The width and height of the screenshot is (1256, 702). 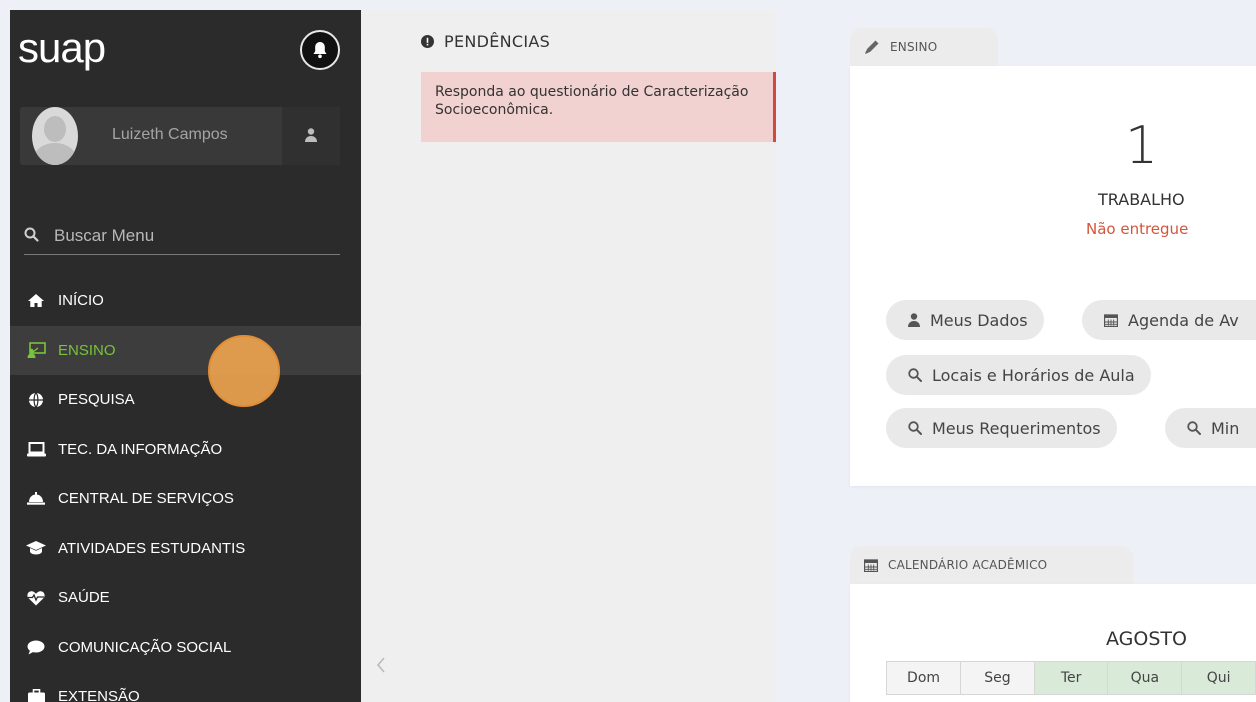 I want to click on sidebar-item-label: PESQUISA, so click(x=96, y=400).